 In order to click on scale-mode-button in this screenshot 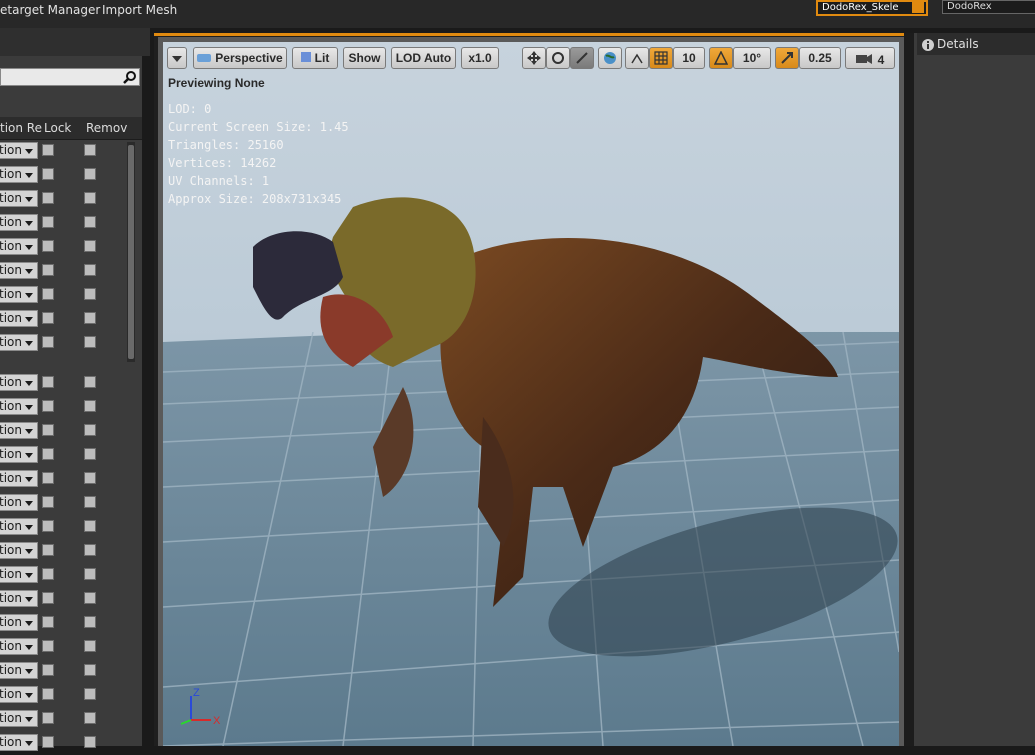, I will do `click(582, 58)`.